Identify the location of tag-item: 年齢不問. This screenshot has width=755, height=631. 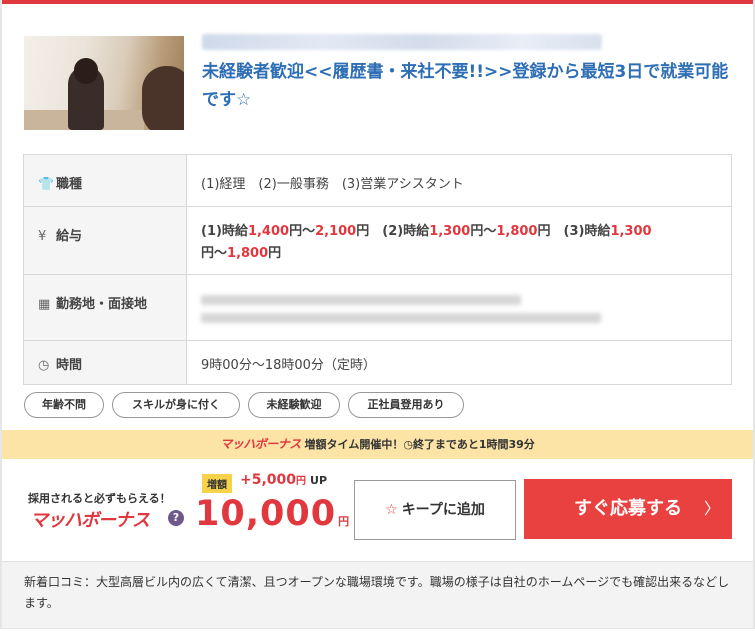
(64, 405).